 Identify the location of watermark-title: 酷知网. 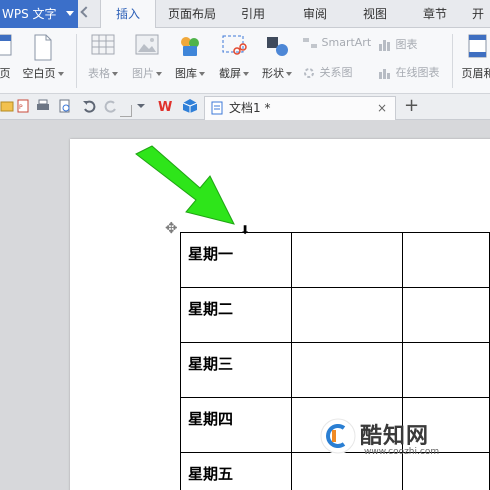
(395, 436).